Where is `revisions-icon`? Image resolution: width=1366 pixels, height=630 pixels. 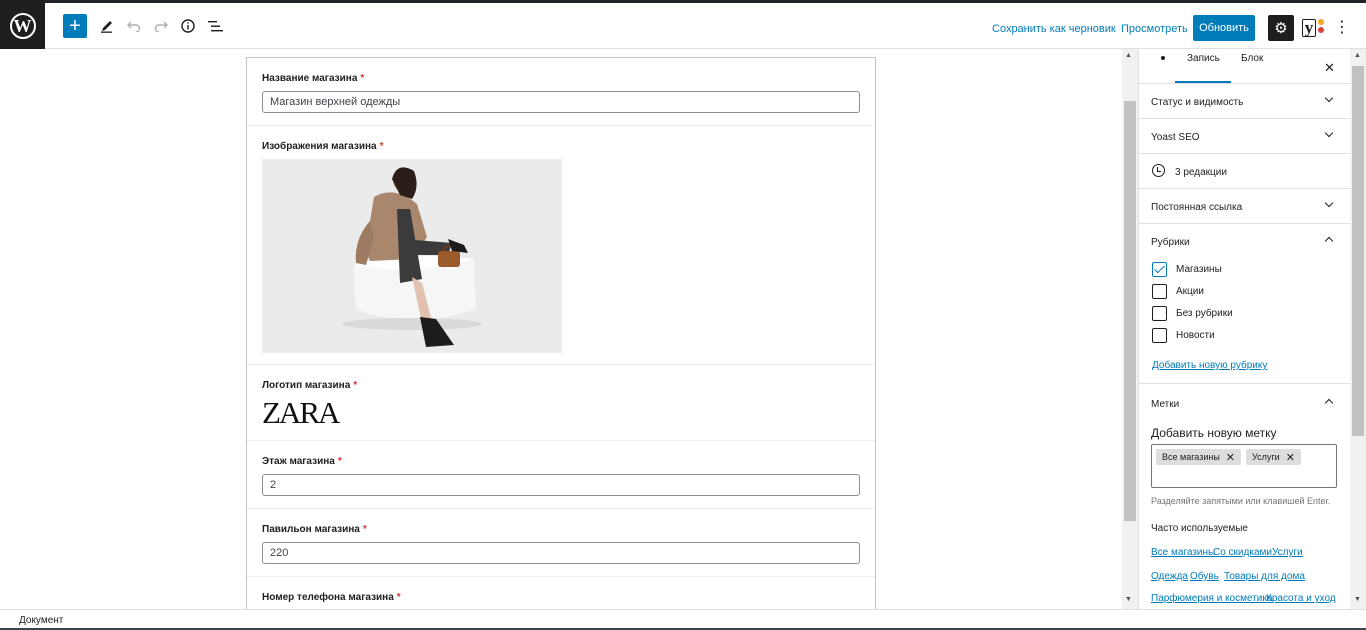 revisions-icon is located at coordinates (1158, 170).